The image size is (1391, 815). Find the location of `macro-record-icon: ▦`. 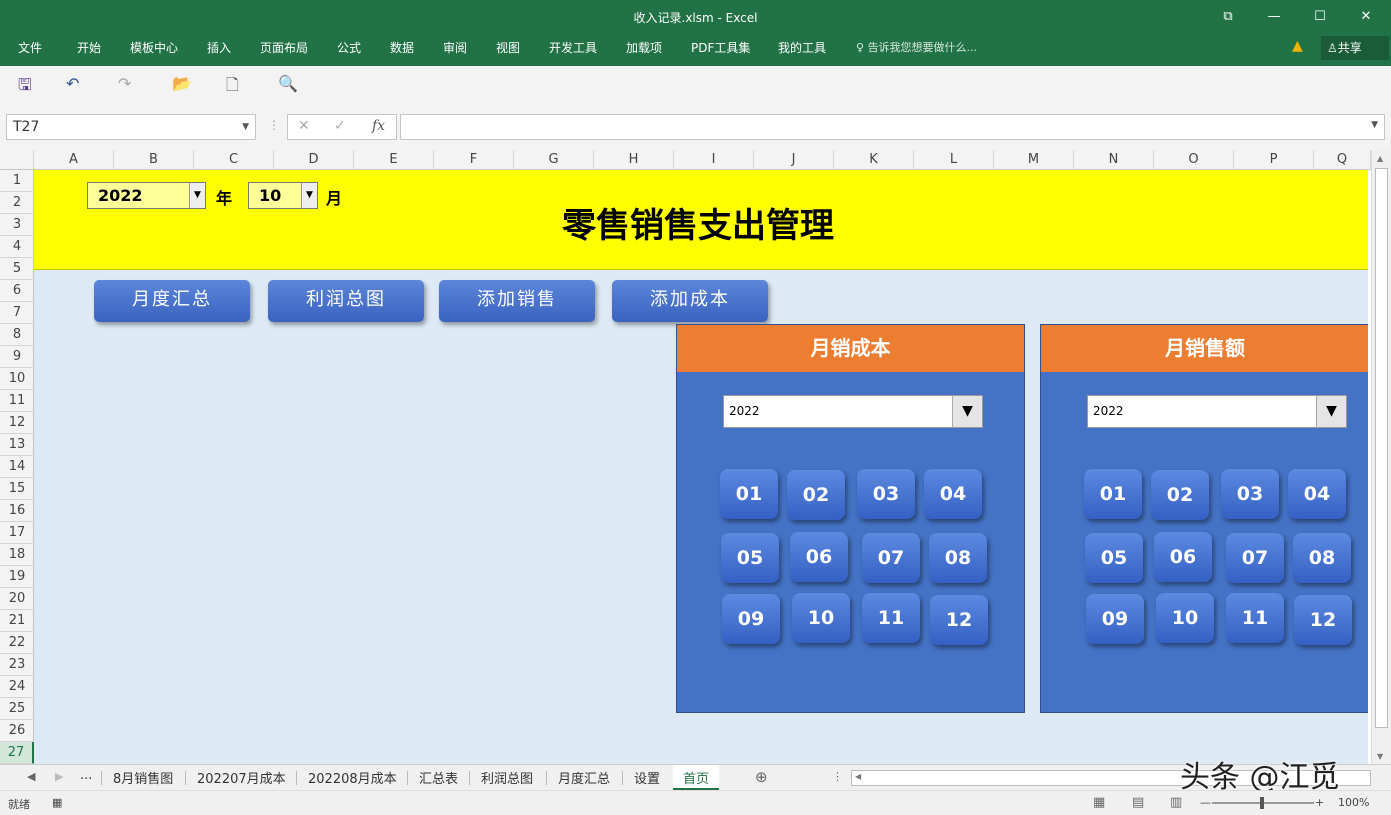

macro-record-icon: ▦ is located at coordinates (57, 802).